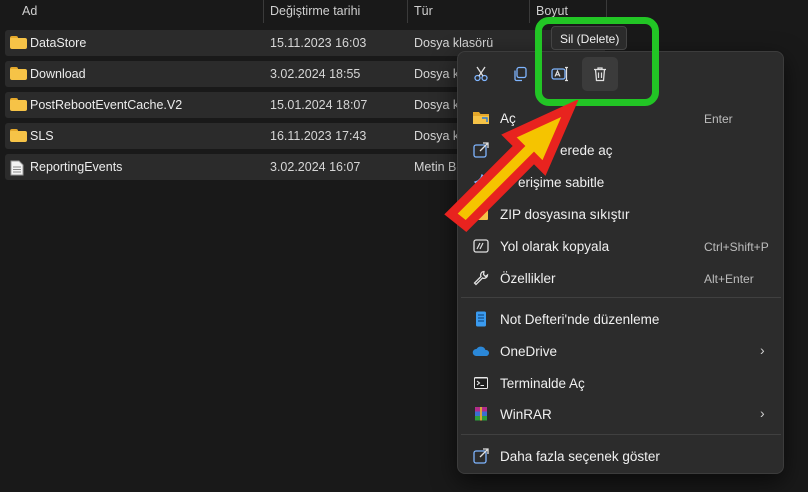  I want to click on file-name: ReportingEvents, so click(76, 167).